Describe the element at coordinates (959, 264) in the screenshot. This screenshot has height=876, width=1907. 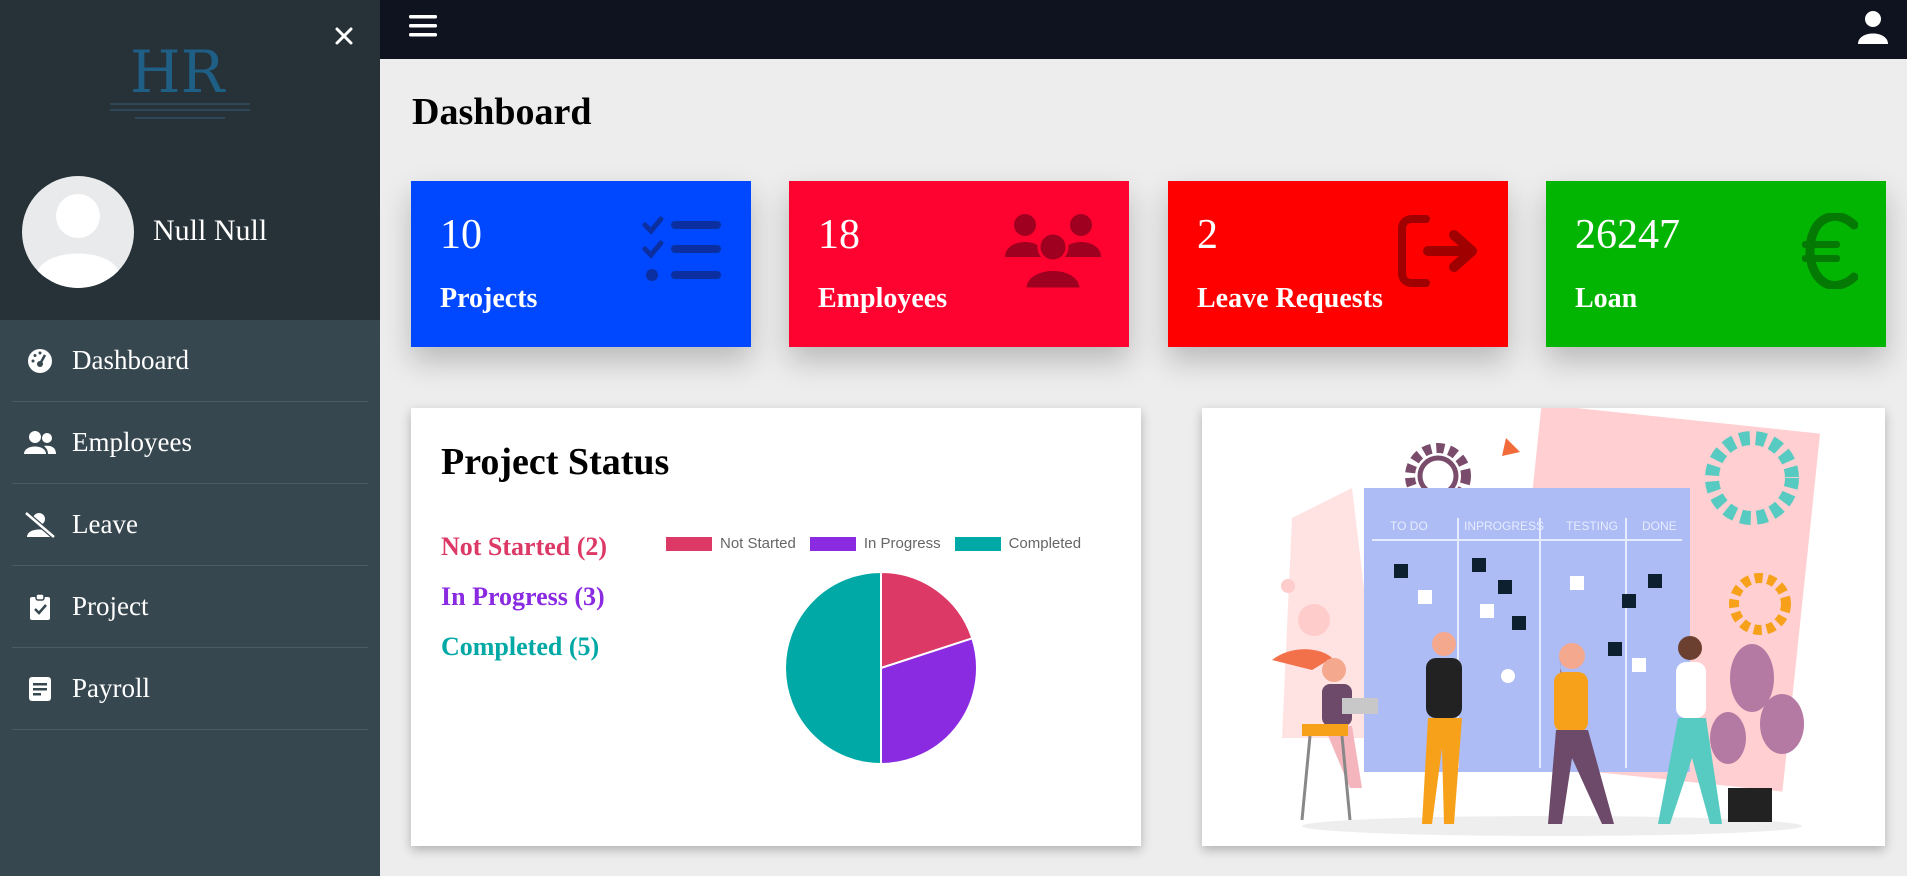
I see `stat-card-employees: 18 Employees` at that location.